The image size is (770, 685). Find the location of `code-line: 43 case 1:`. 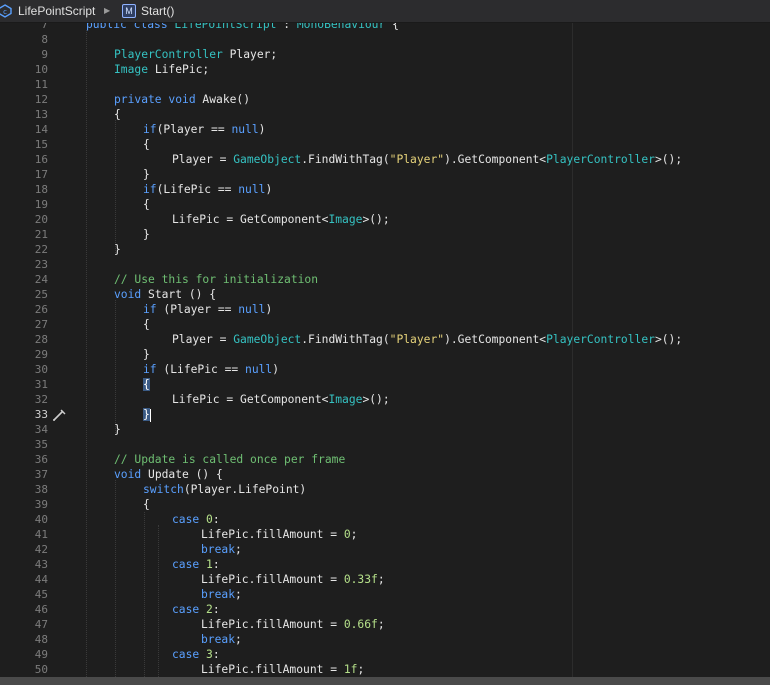

code-line: 43 case 1: is located at coordinates (385, 564).